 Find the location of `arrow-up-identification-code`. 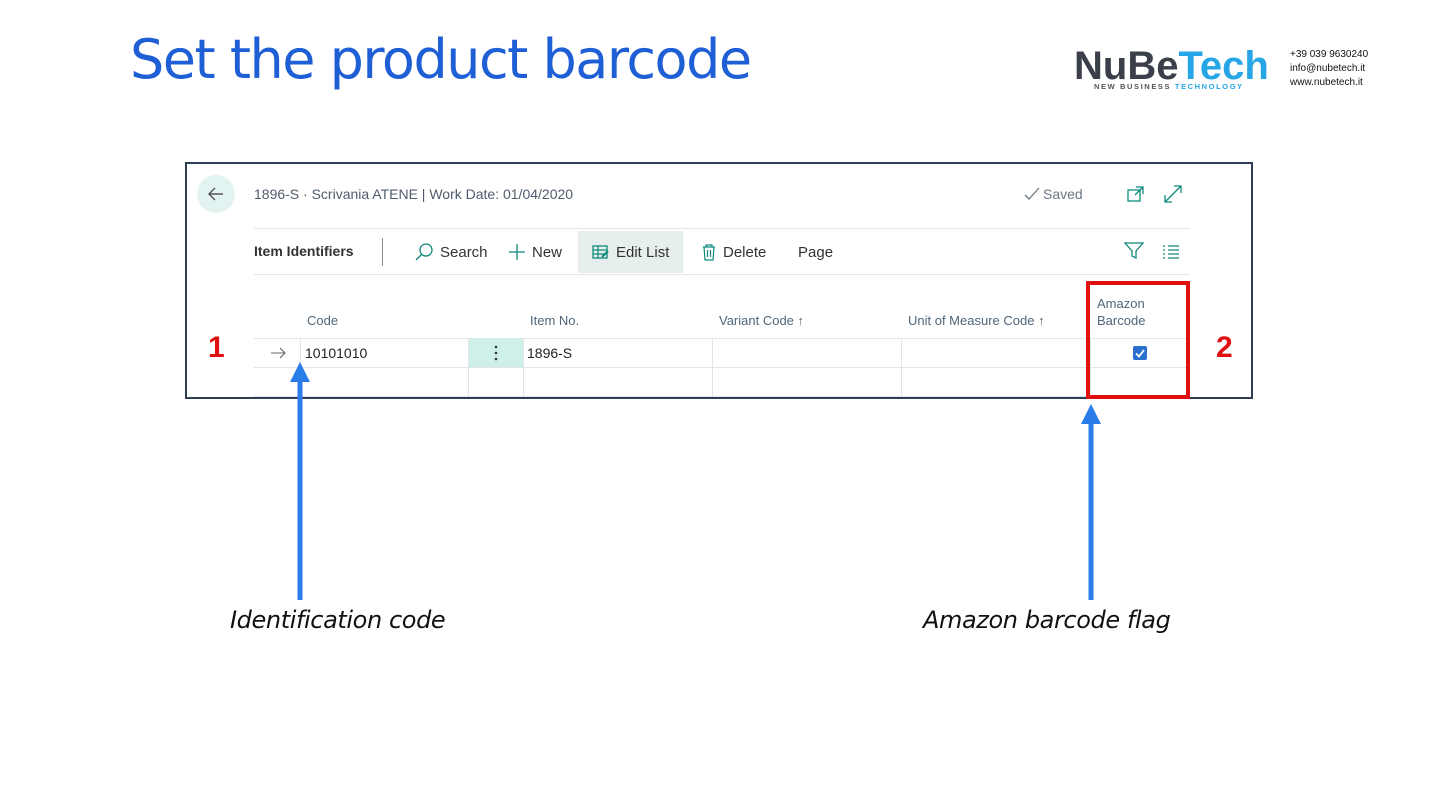

arrow-up-identification-code is located at coordinates (300, 481).